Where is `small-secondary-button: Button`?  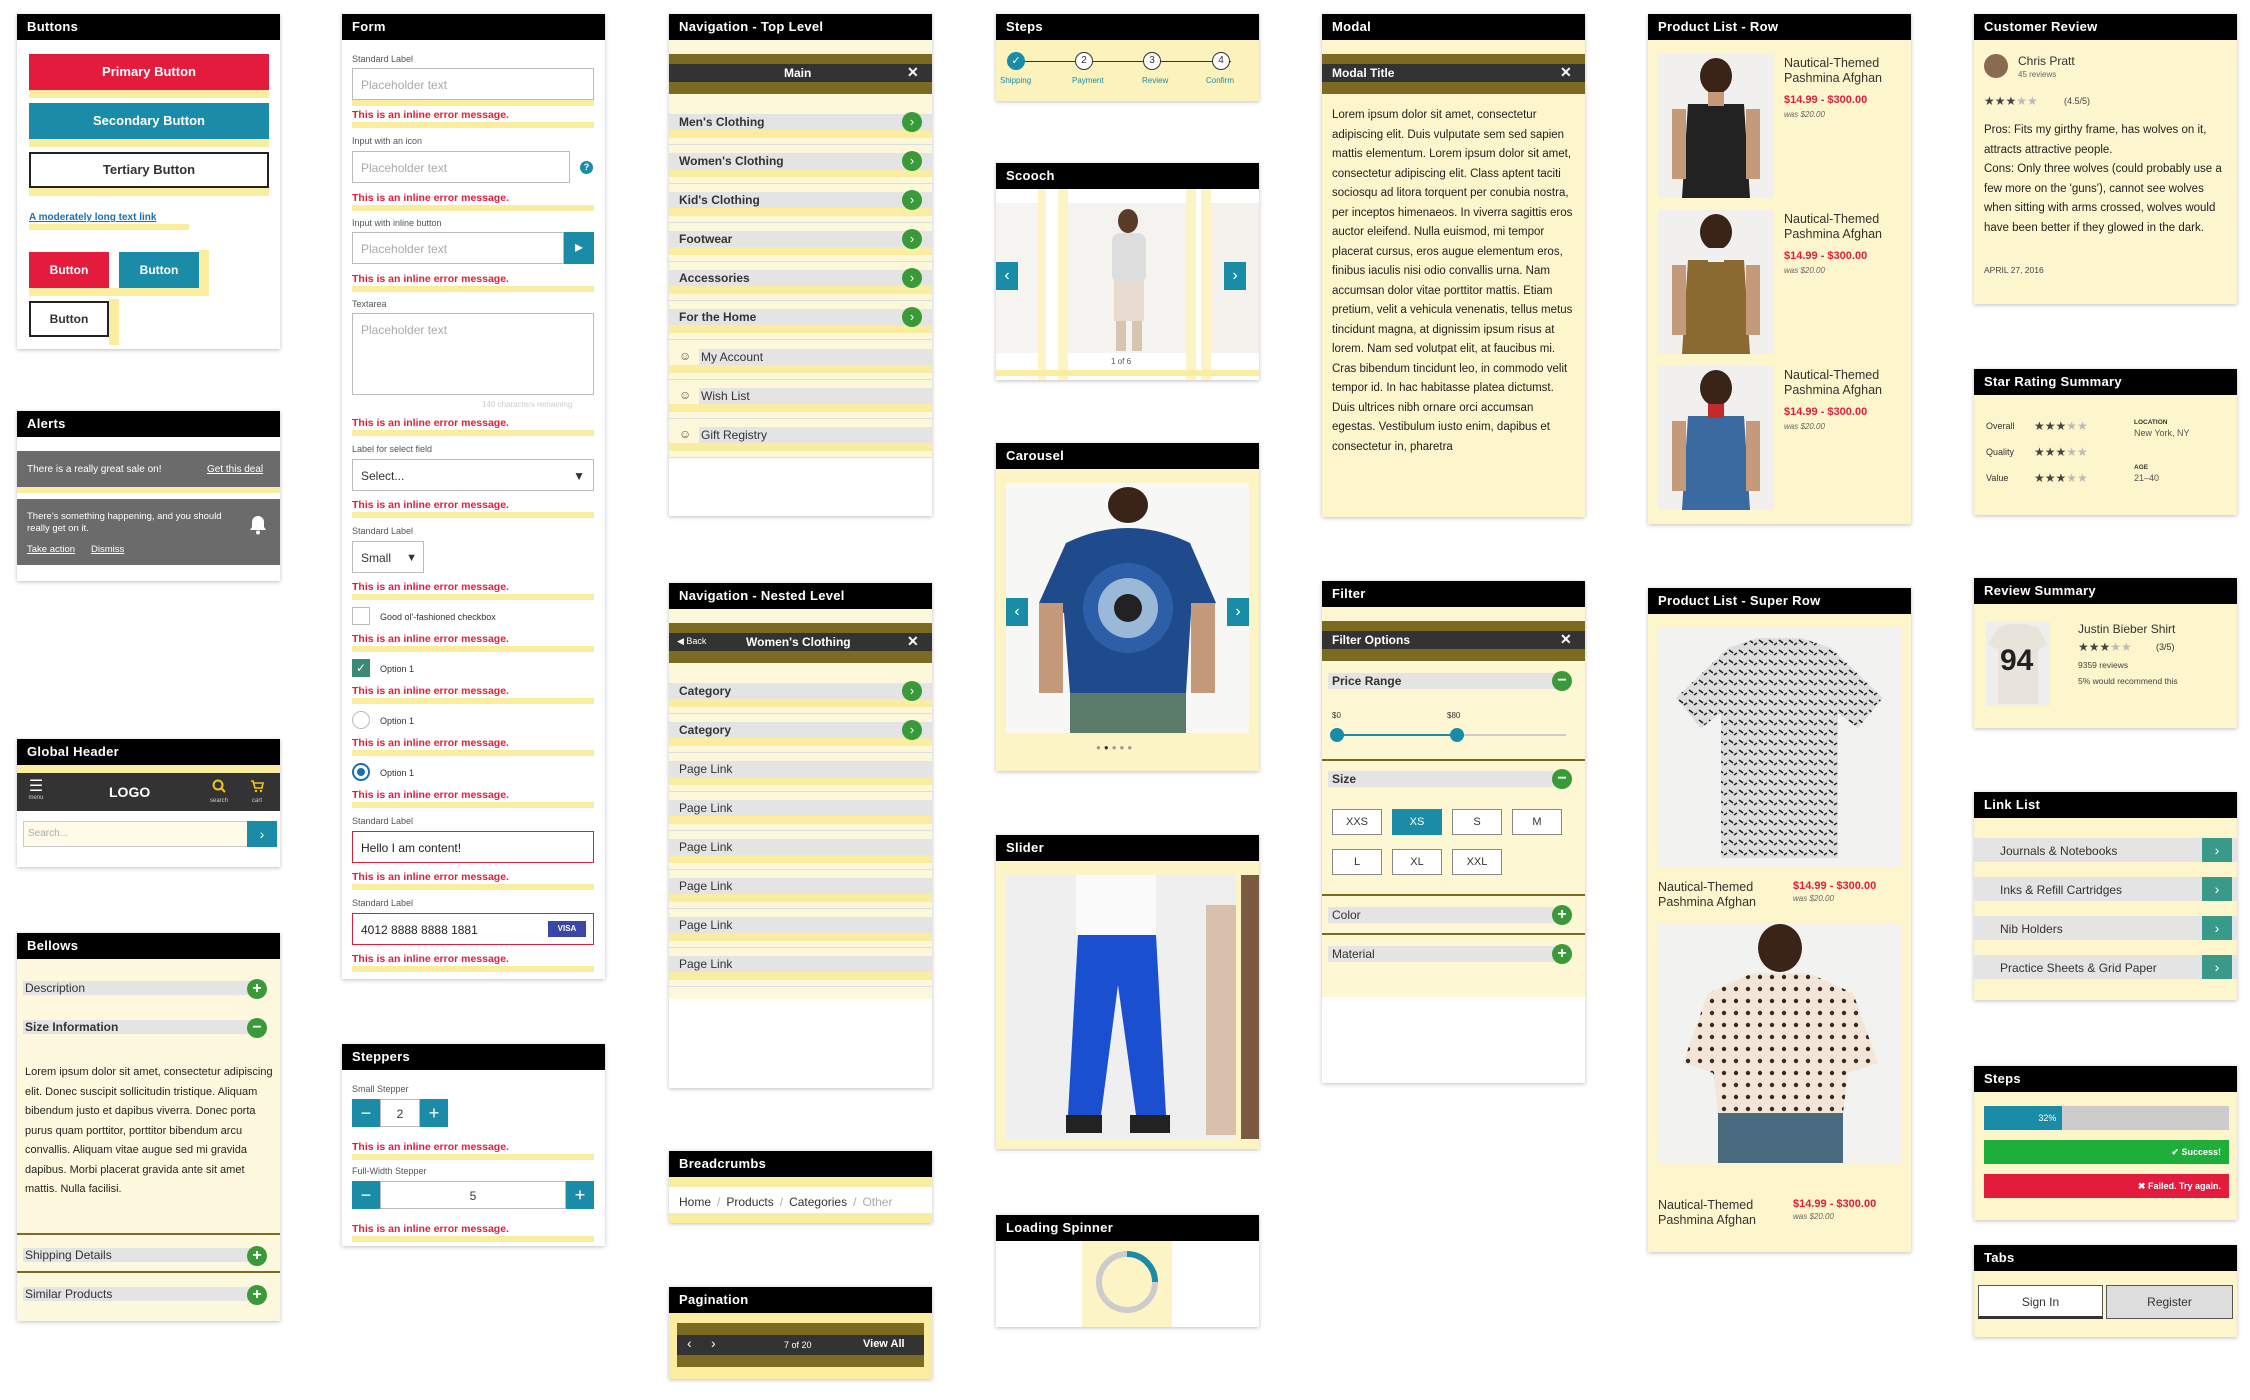 small-secondary-button: Button is located at coordinates (159, 270).